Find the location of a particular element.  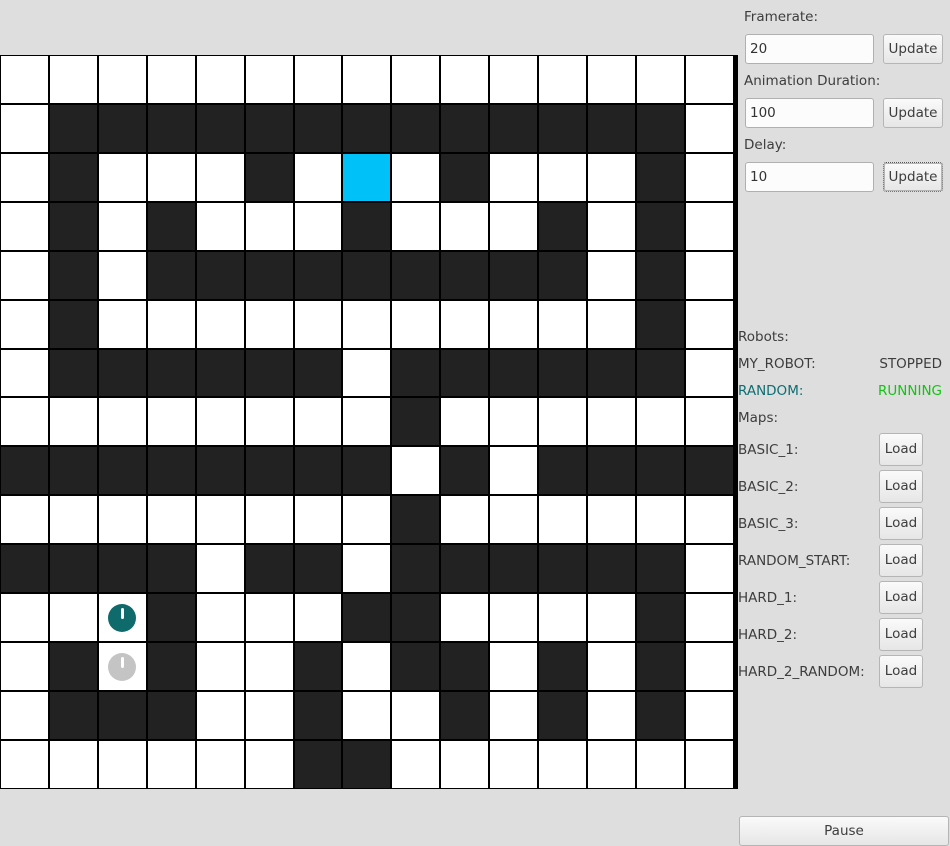

load-random-start-button: Load is located at coordinates (901, 560).